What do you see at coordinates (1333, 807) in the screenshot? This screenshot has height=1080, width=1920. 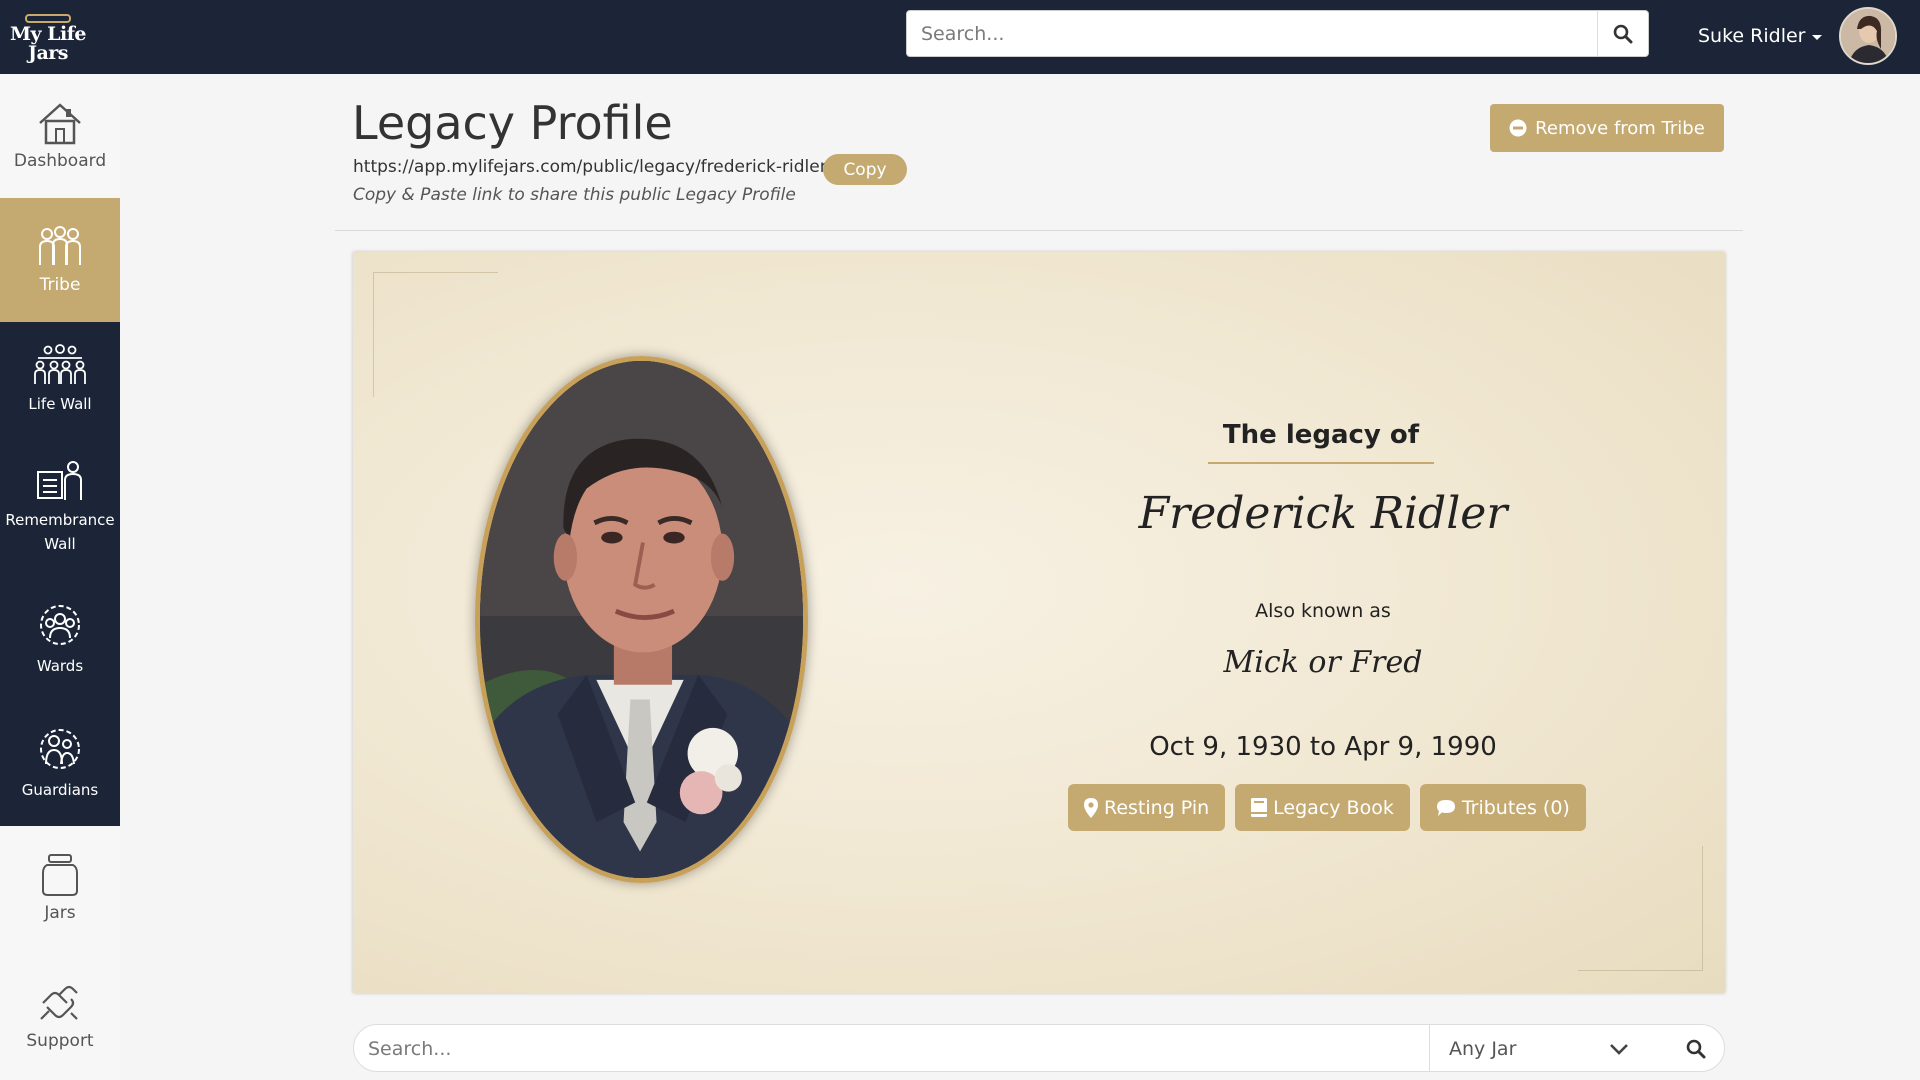 I see `legacy-book-label: Legacy Book` at bounding box center [1333, 807].